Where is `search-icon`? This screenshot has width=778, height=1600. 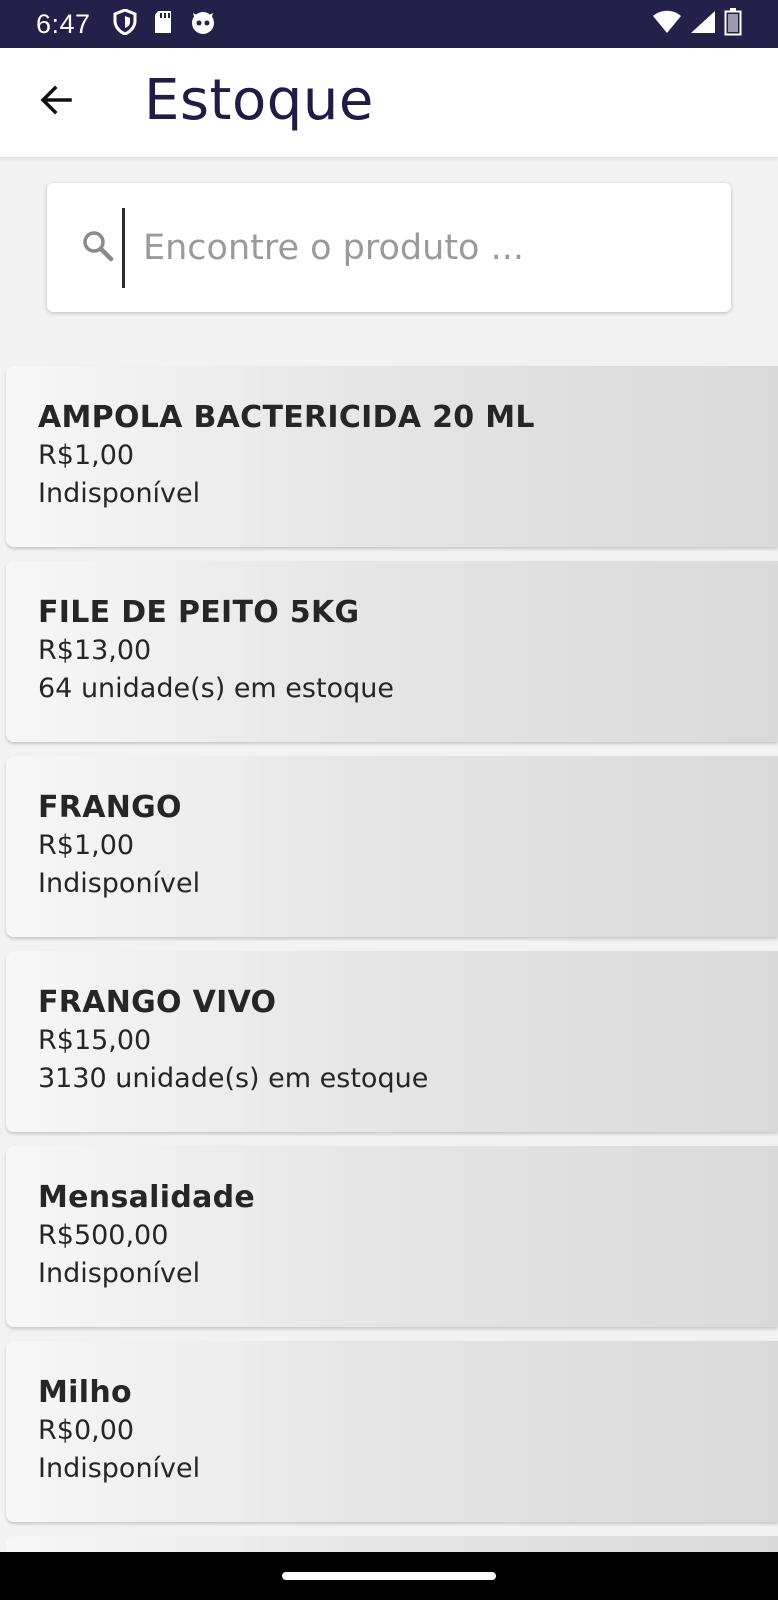
search-icon is located at coordinates (98, 246).